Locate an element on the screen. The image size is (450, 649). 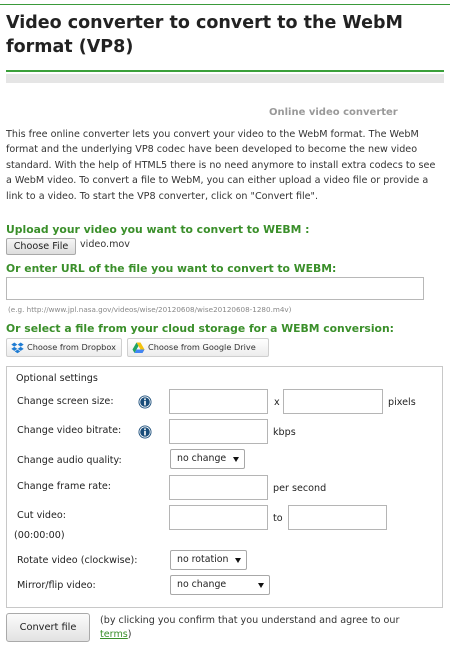
cut-video-label: Cut video: is located at coordinates (42, 515).